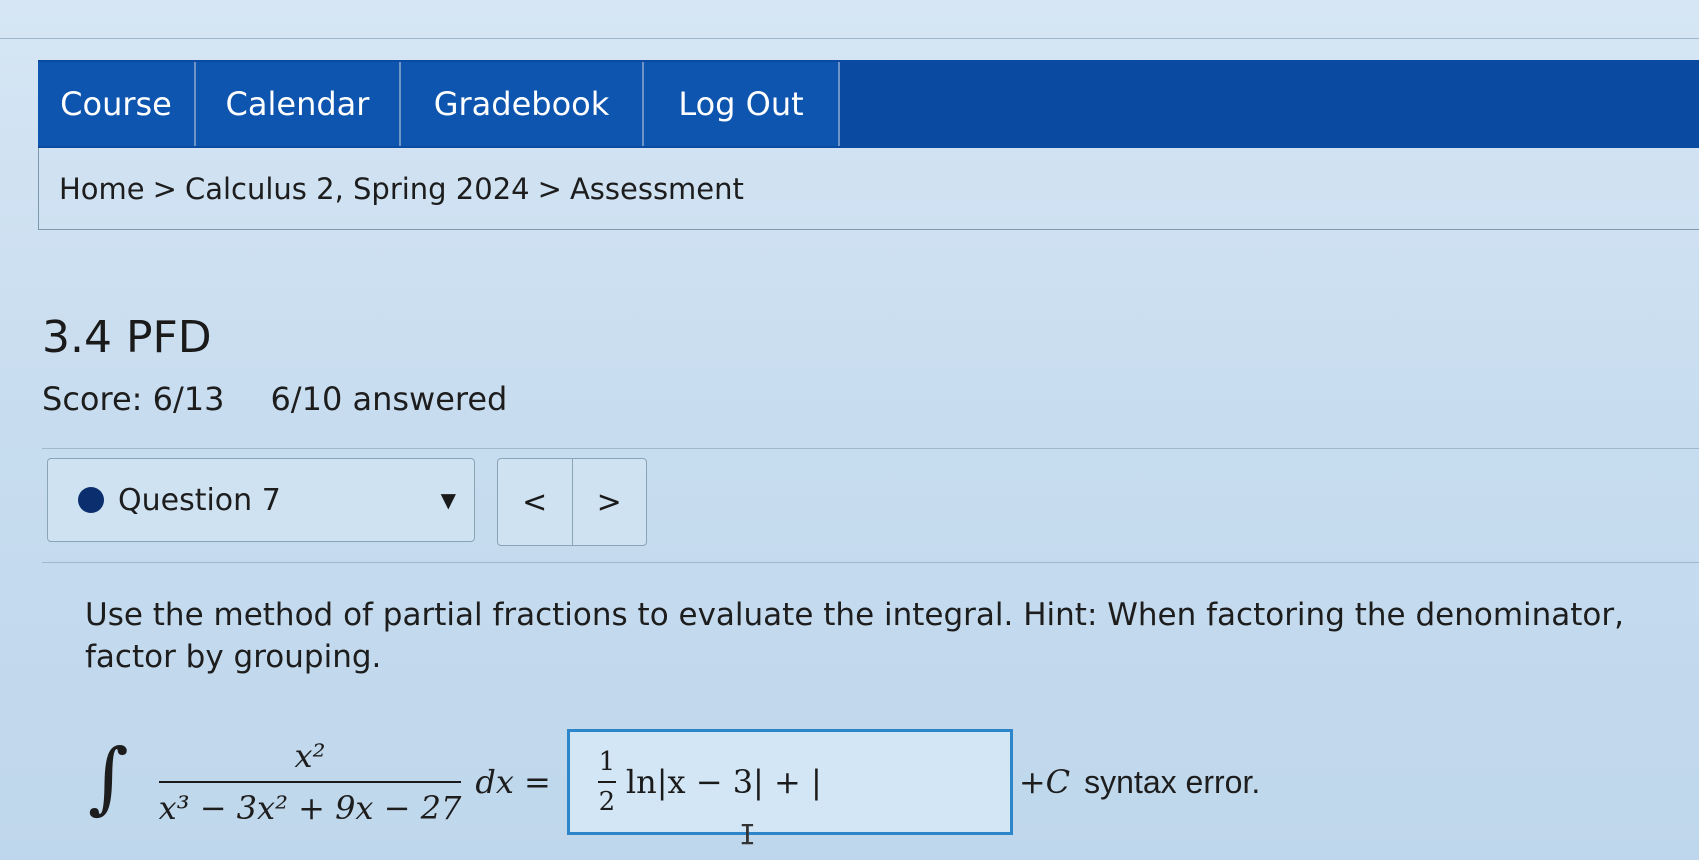 The image size is (1699, 860). I want to click on status-dot-icon, so click(91, 500).